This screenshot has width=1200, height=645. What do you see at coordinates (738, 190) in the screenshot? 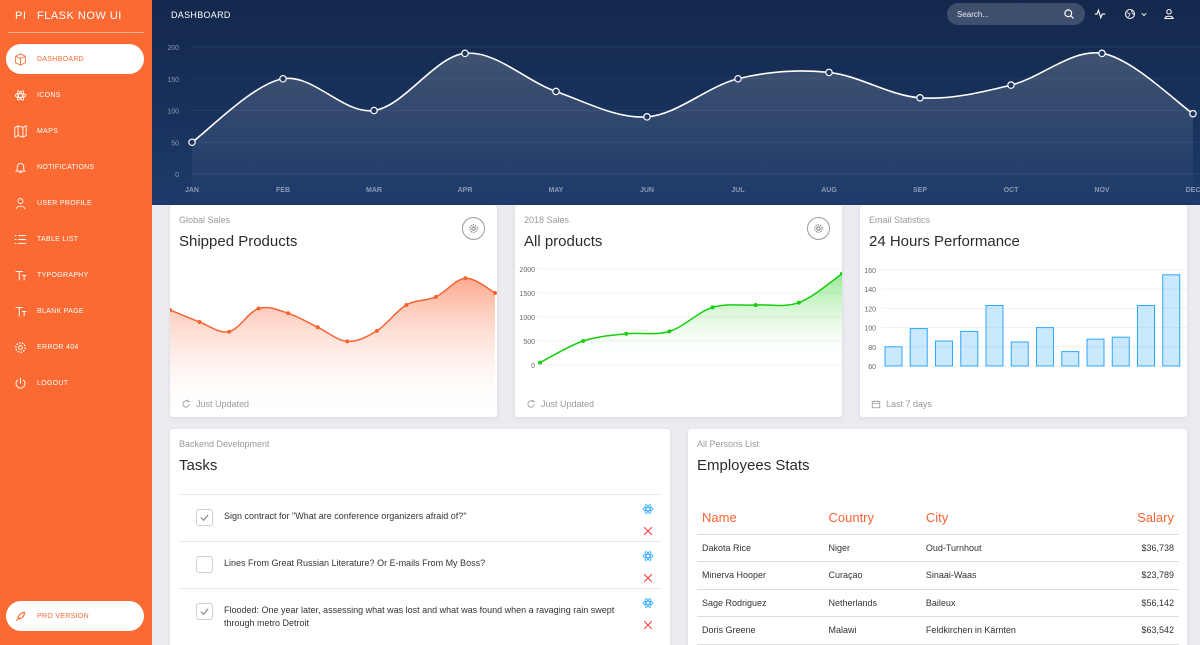
I see `x-tick-label: JUL` at bounding box center [738, 190].